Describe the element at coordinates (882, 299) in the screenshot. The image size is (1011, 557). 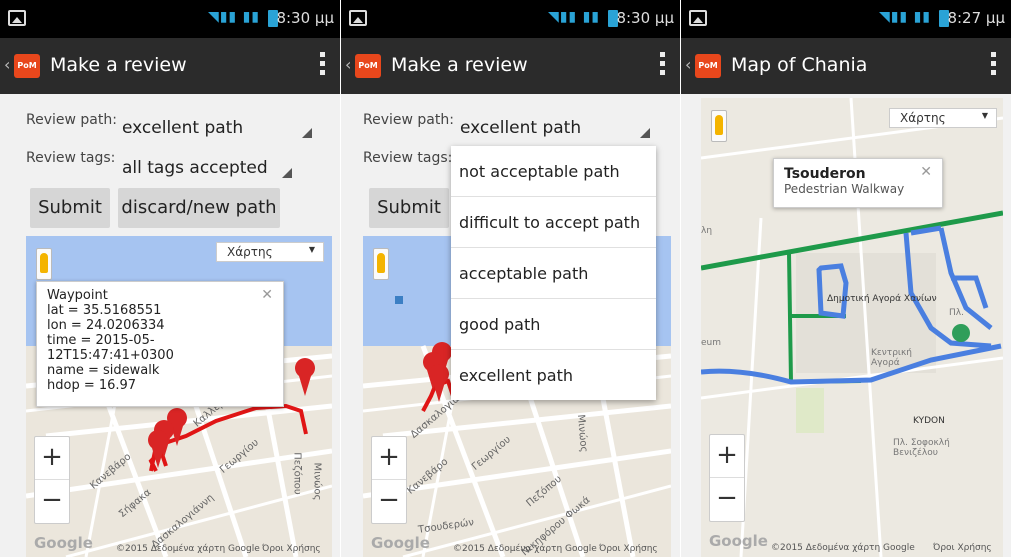
I see `poi-label: Δημοτική Αγορά Χανίων` at that location.